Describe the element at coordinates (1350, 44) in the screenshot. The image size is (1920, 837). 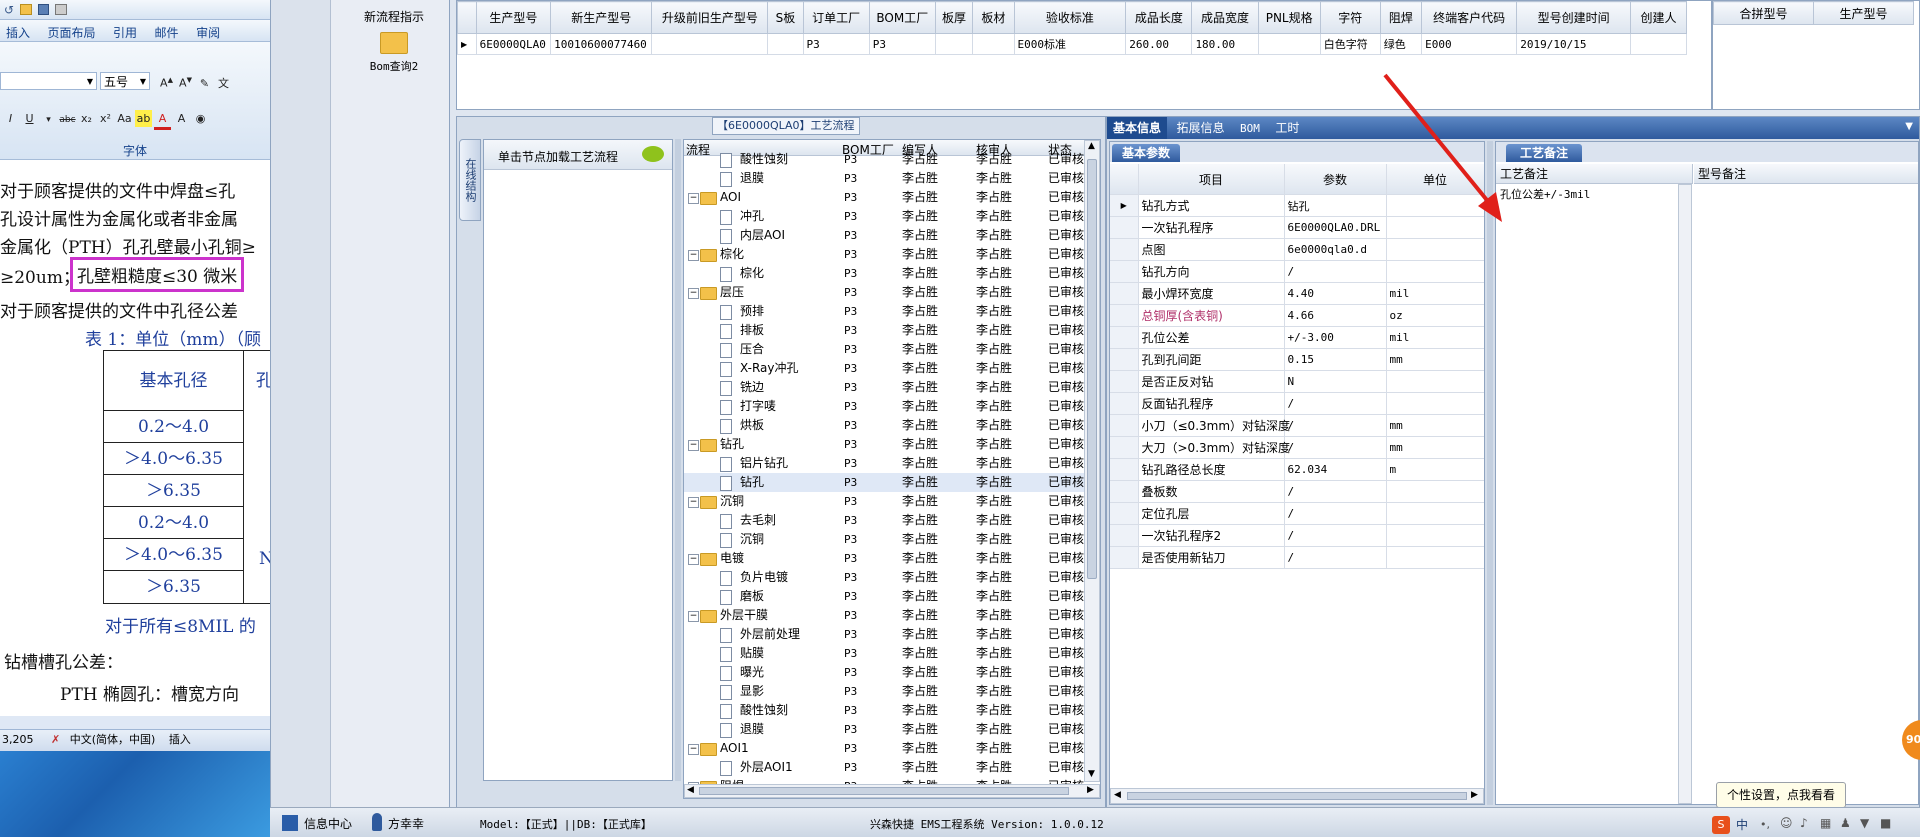
I see `grid-cell: 白色字符` at that location.